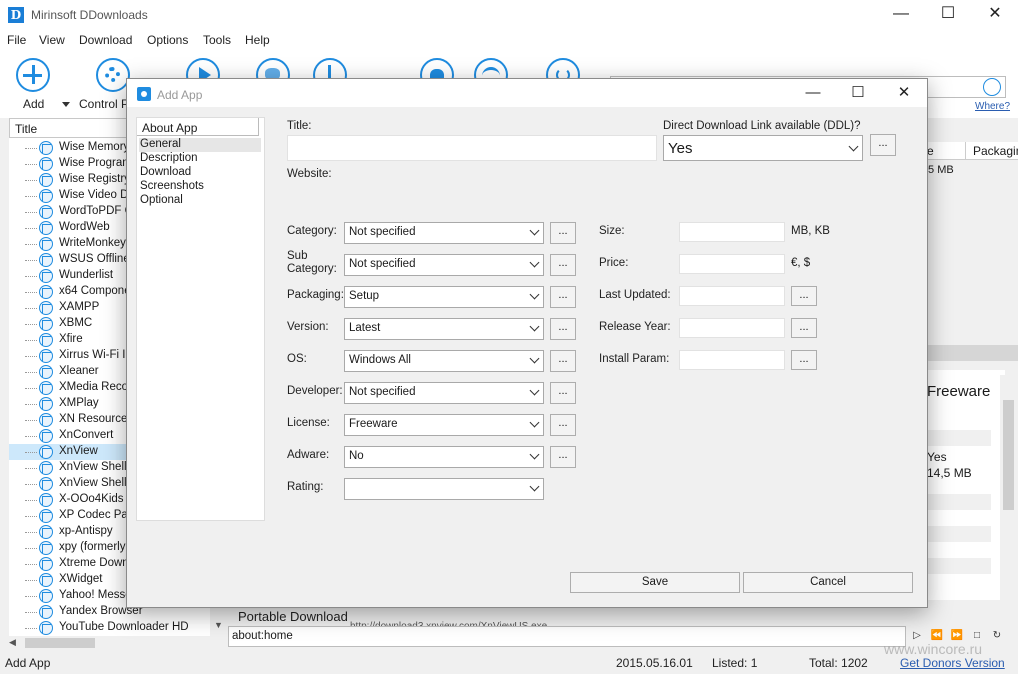 The image size is (1018, 674). What do you see at coordinates (16, 40) in the screenshot?
I see `menu-file: File` at bounding box center [16, 40].